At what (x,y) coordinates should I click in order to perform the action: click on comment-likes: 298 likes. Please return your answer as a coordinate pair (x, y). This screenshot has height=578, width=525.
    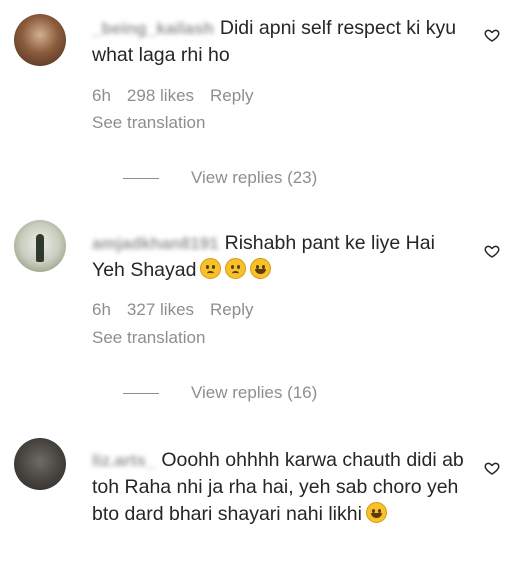
    Looking at the image, I should click on (160, 95).